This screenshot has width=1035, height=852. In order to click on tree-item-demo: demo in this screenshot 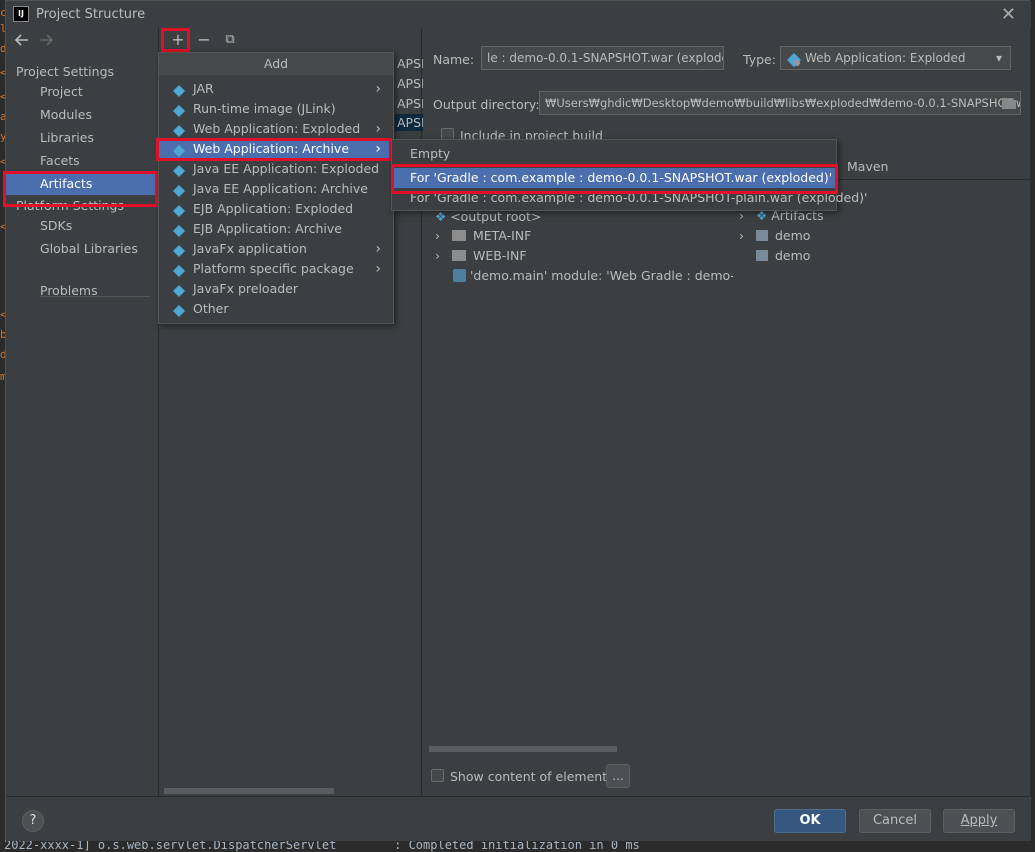, I will do `click(783, 255)`.